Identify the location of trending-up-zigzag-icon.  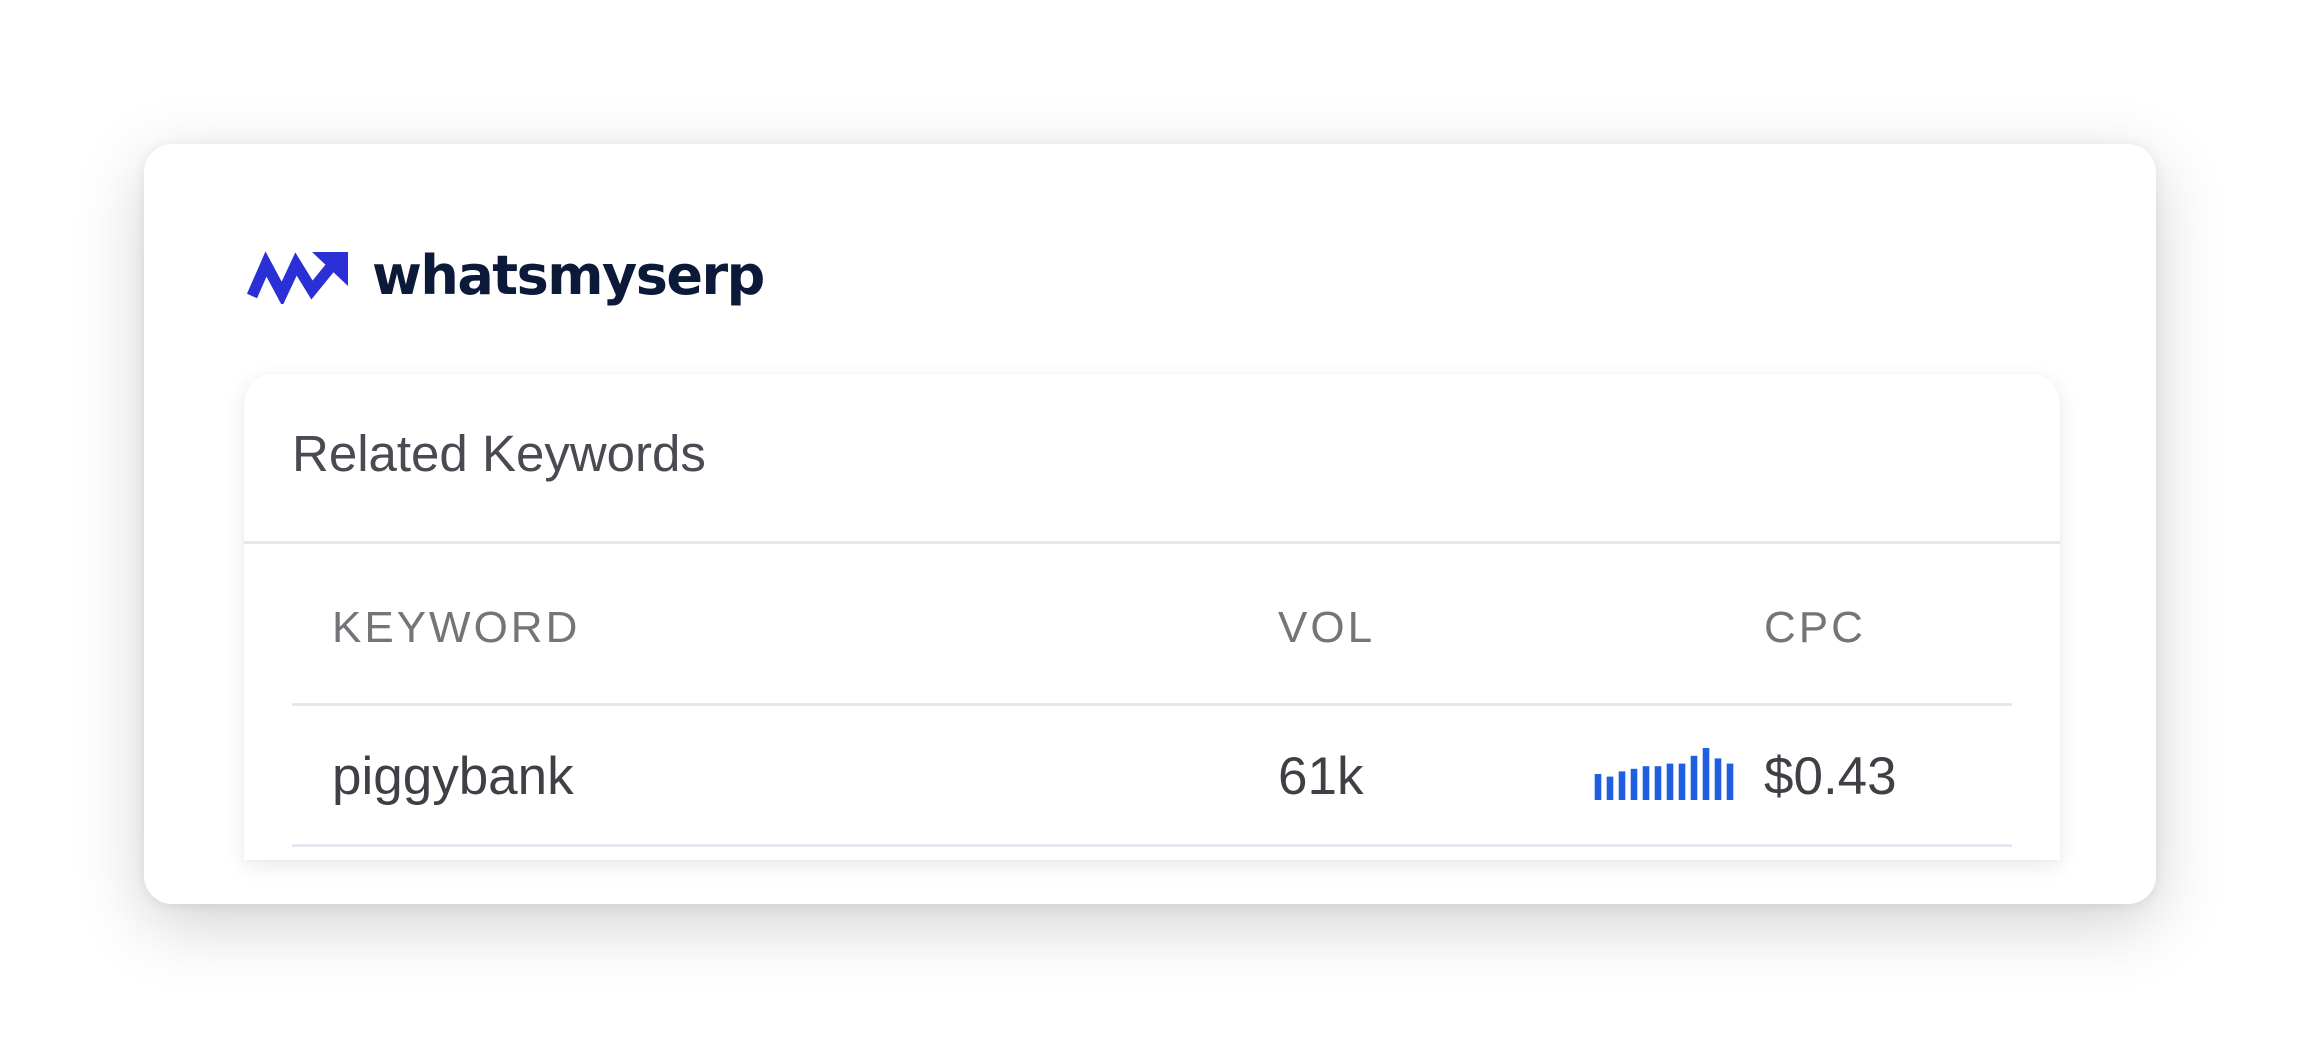
(297, 277).